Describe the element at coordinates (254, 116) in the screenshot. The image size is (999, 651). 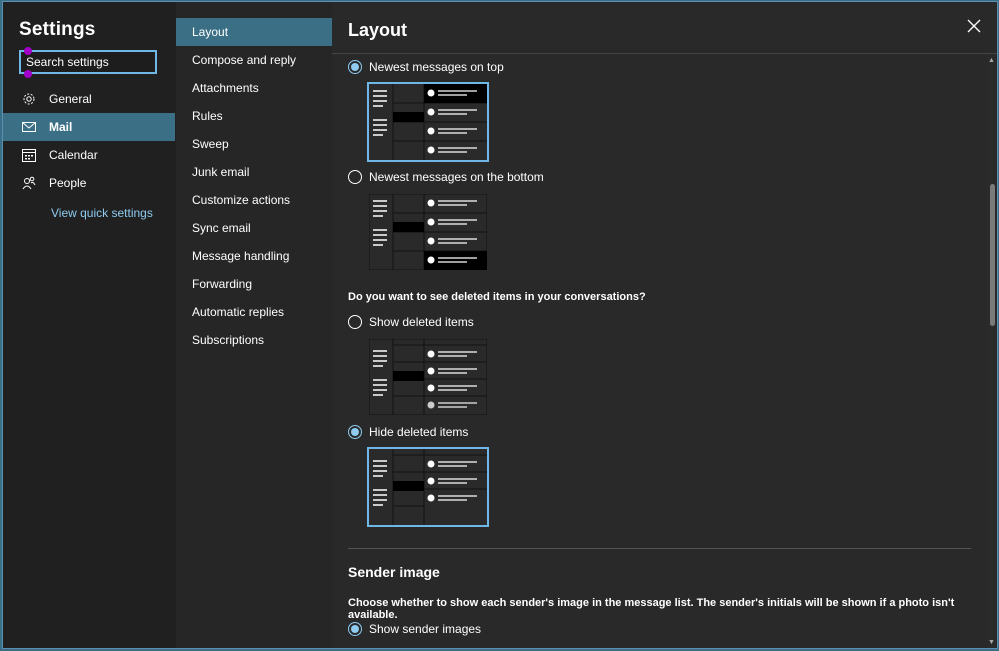
I see `mail-nav-rules: Rules` at that location.